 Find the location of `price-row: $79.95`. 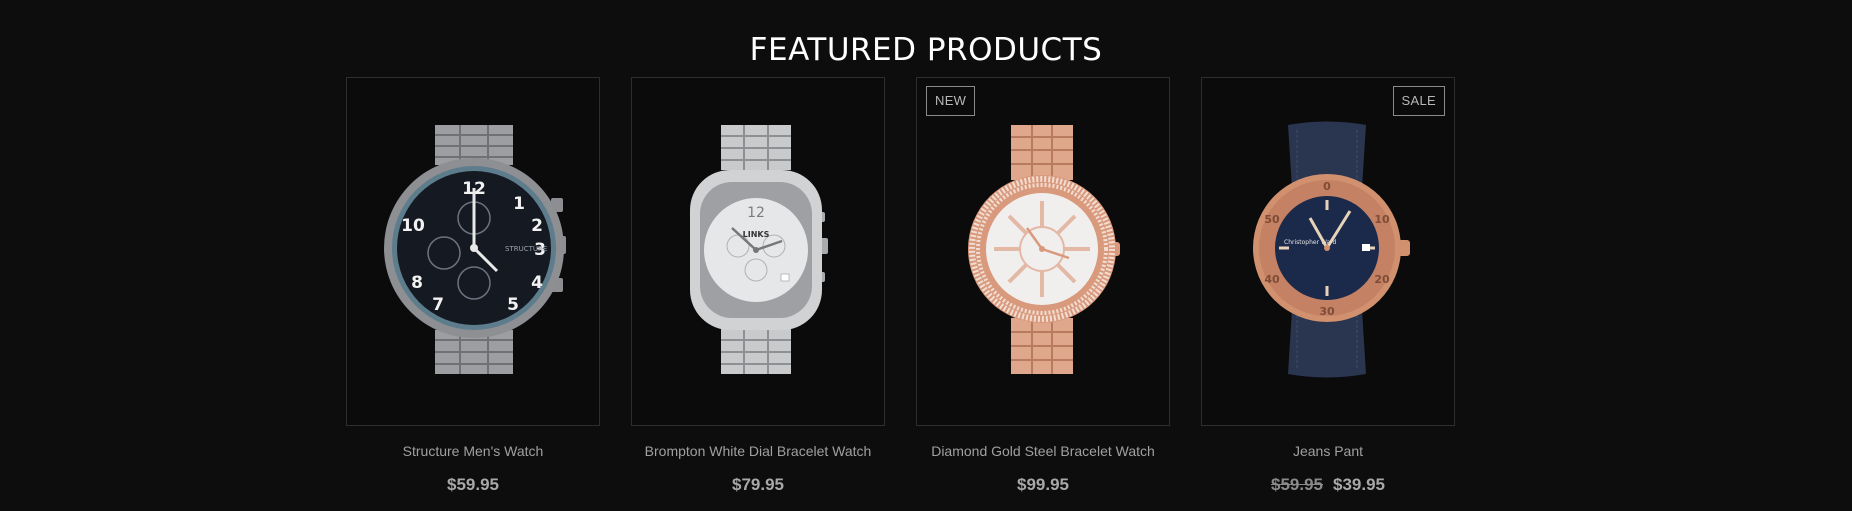

price-row: $79.95 is located at coordinates (758, 485).